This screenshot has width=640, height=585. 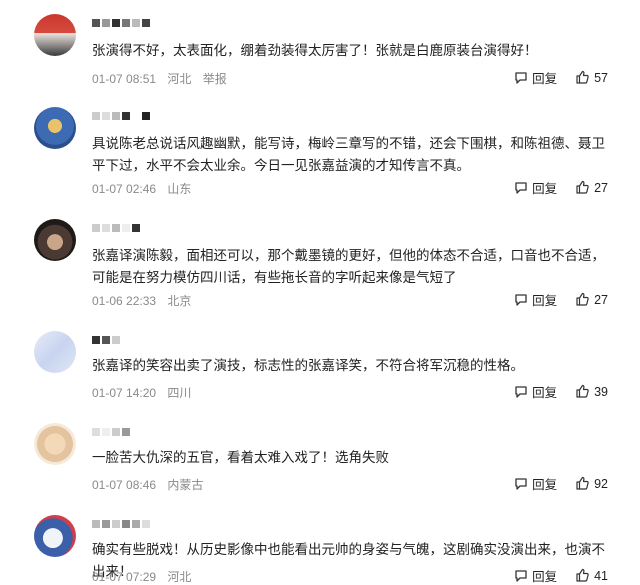 I want to click on like-count: 57, so click(x=601, y=77).